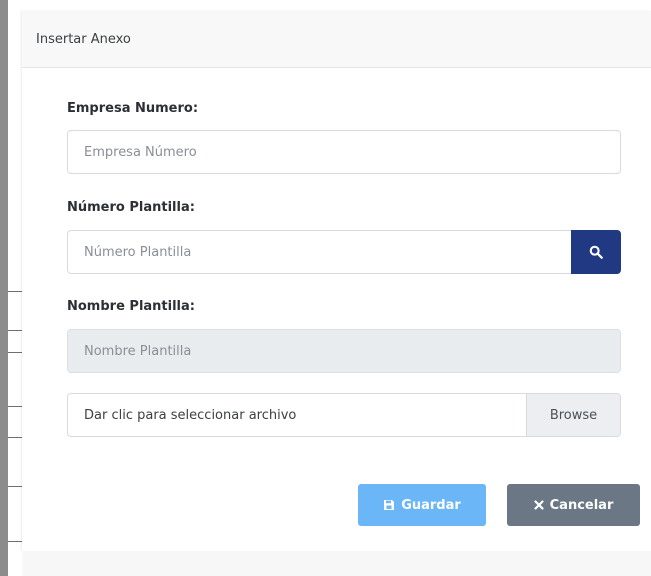 The width and height of the screenshot is (651, 576). Describe the element at coordinates (581, 505) in the screenshot. I see `cancel-button-label: Cancelar` at that location.